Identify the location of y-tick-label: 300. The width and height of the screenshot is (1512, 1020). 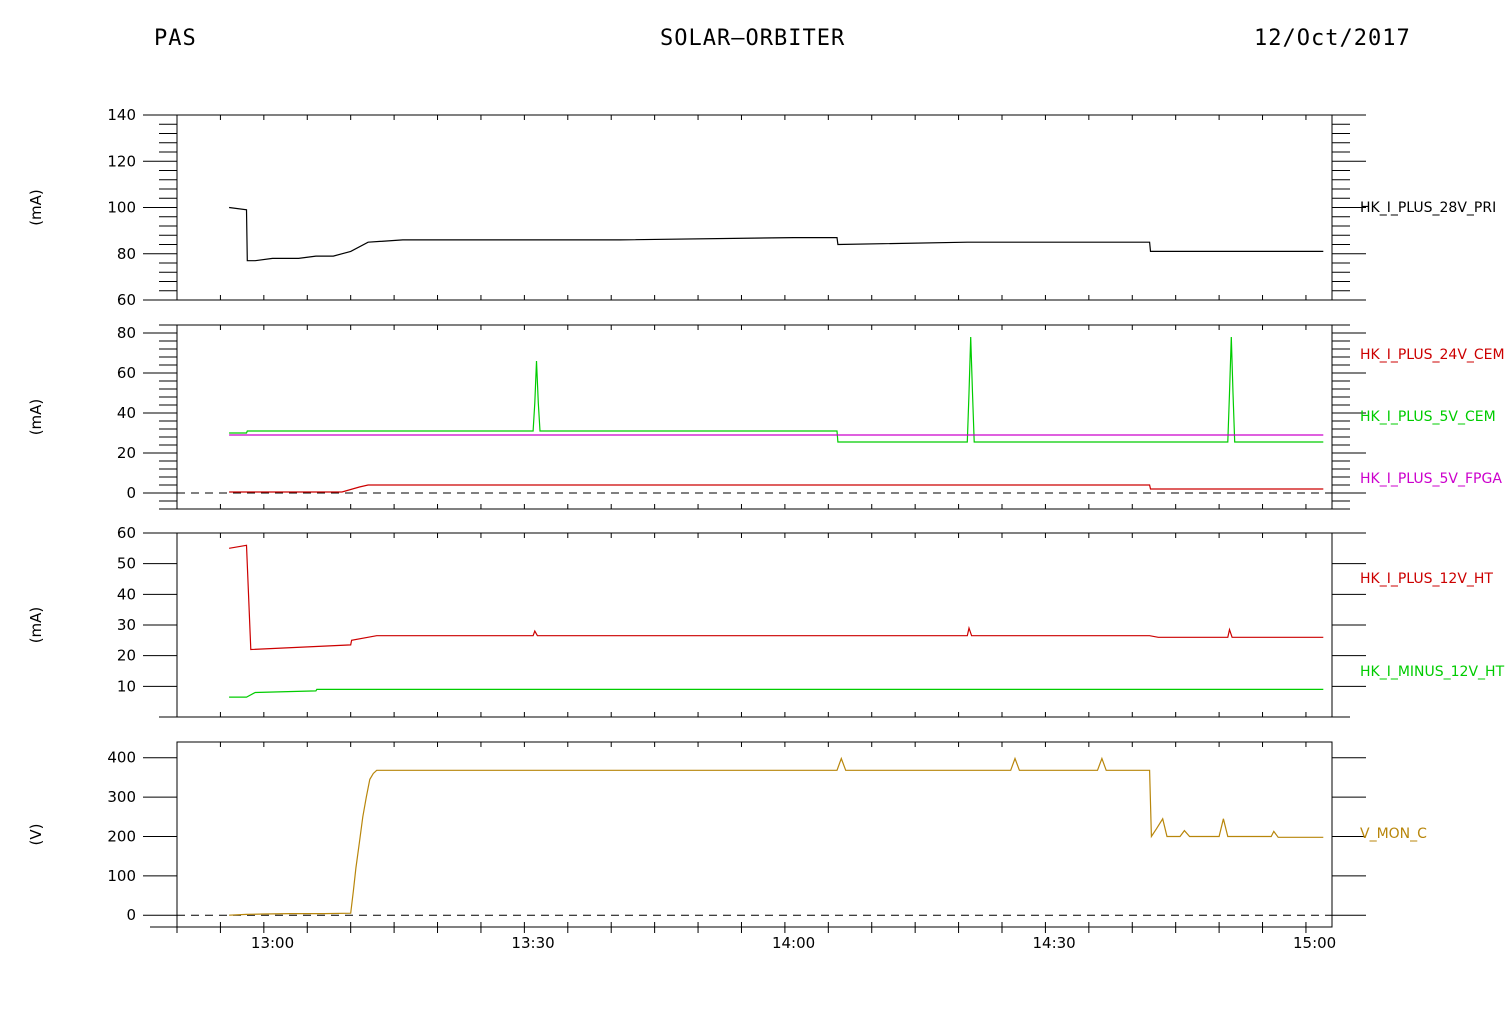
(121, 797).